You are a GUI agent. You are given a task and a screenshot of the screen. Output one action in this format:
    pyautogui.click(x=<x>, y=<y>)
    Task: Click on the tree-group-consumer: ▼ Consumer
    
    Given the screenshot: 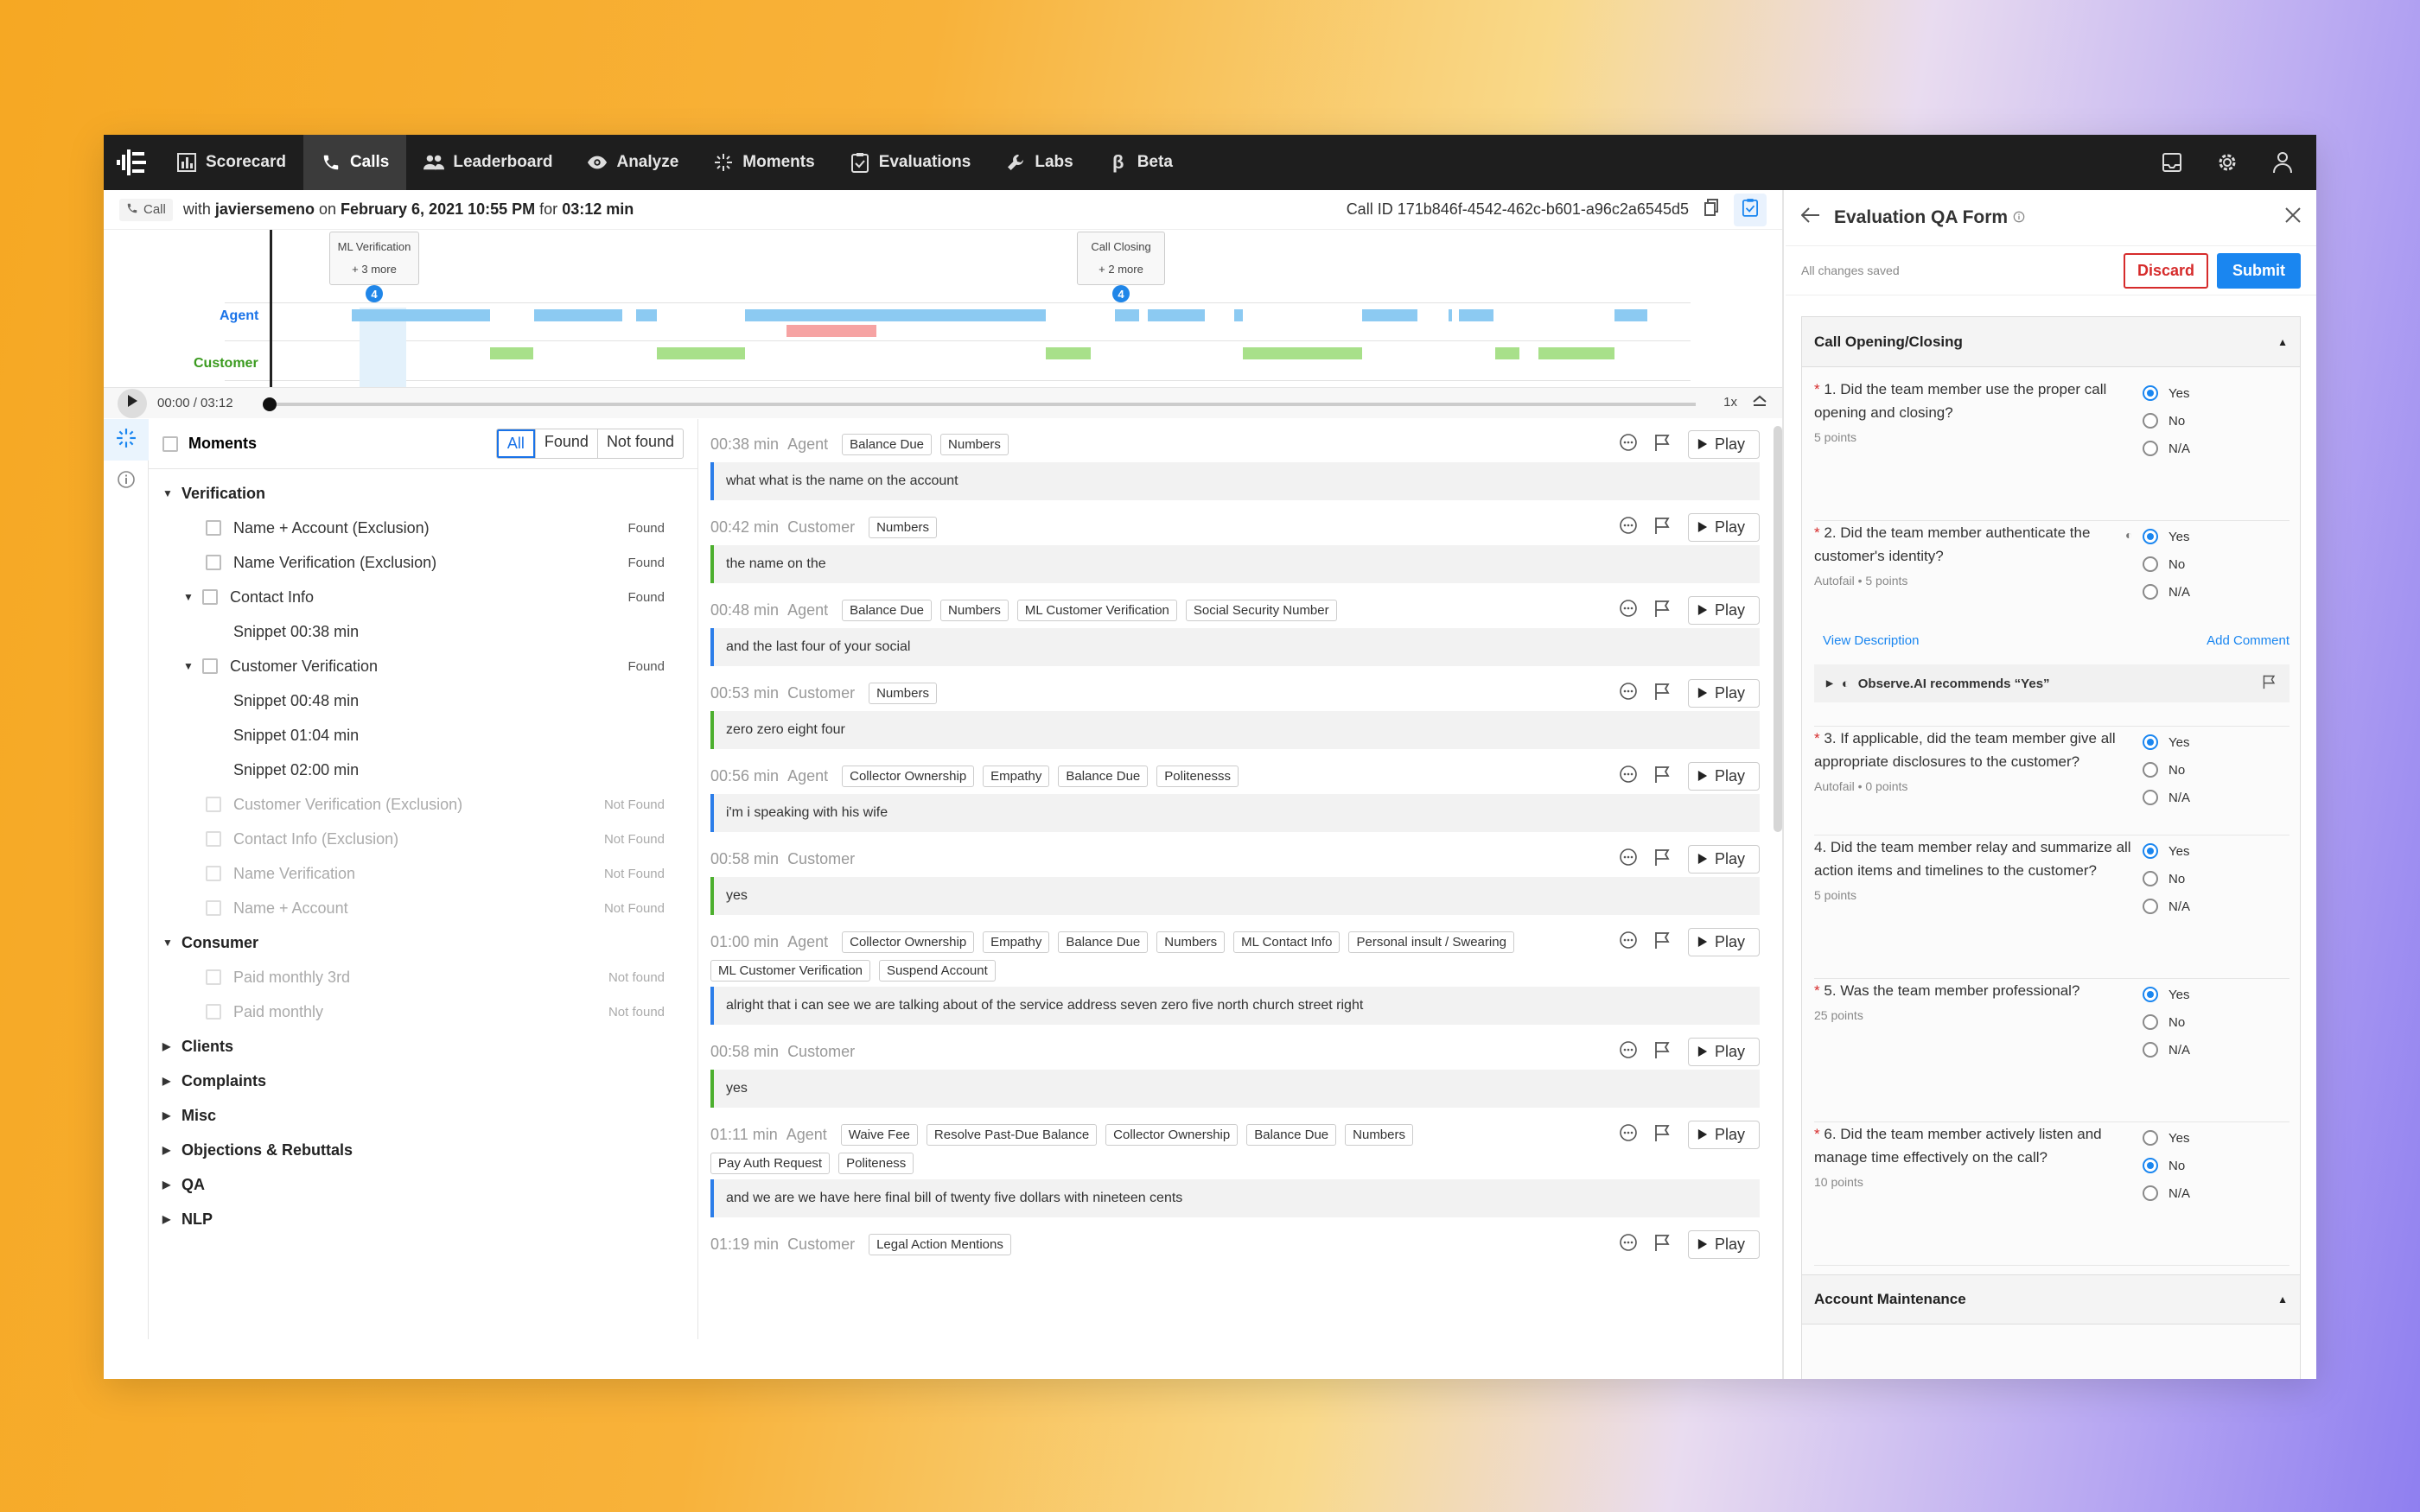 What is the action you would take?
    pyautogui.click(x=423, y=942)
    